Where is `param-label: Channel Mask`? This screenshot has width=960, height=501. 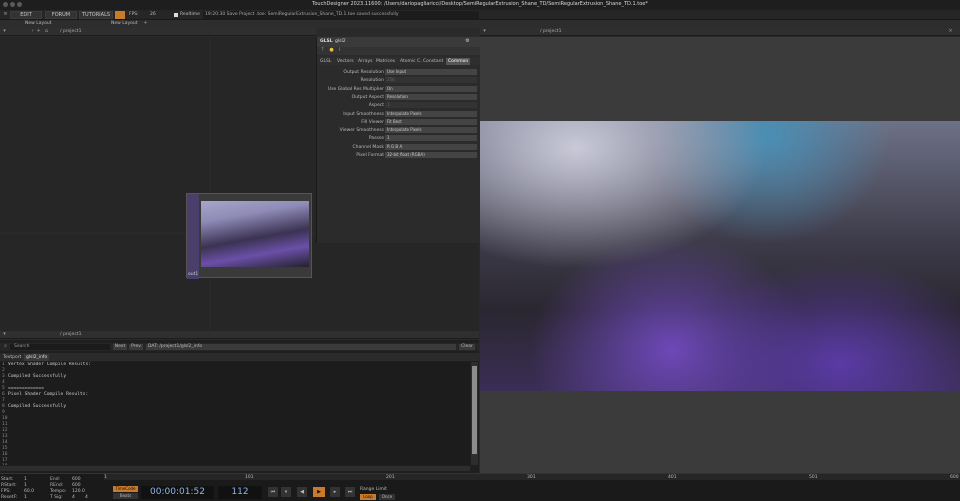 param-label: Channel Mask is located at coordinates (368, 147).